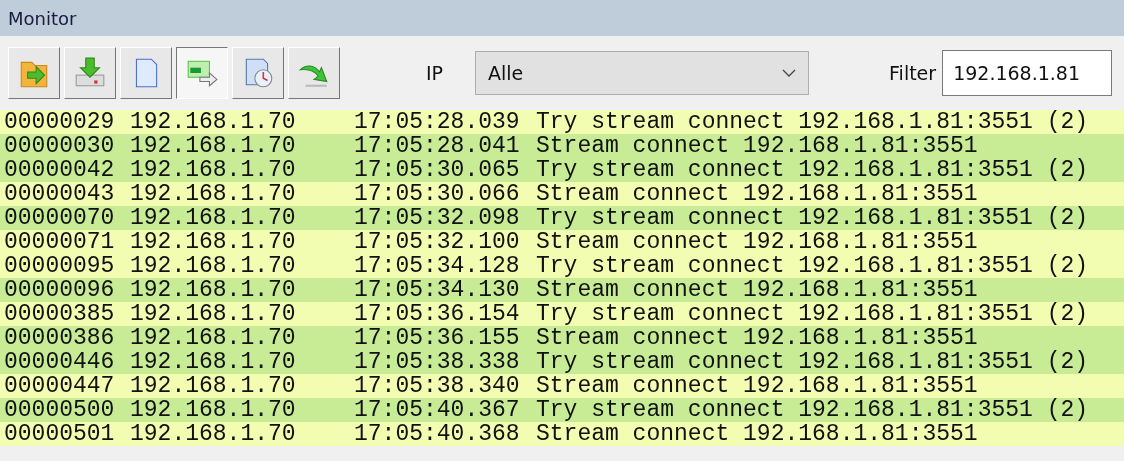 This screenshot has width=1124, height=461. I want to click on log-time: 17:05:32.100, so click(437, 242).